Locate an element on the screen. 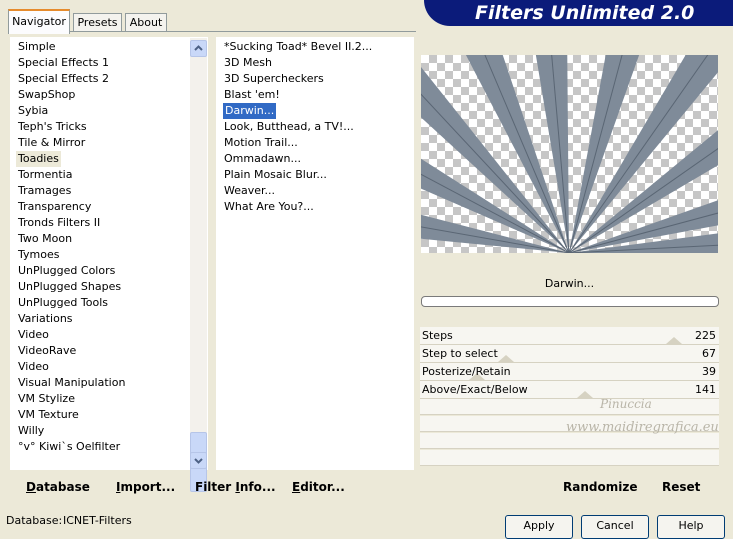  darwin-rays-preview is located at coordinates (569, 154).